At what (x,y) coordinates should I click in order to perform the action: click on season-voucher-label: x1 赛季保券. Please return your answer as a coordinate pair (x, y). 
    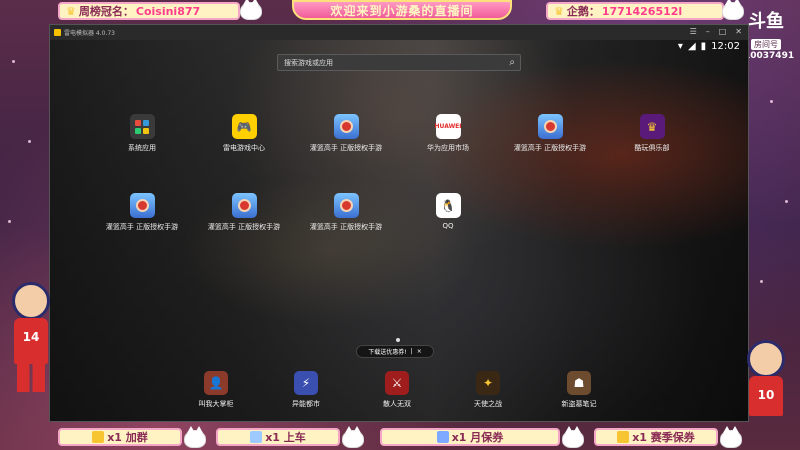
    Looking at the image, I should click on (663, 437).